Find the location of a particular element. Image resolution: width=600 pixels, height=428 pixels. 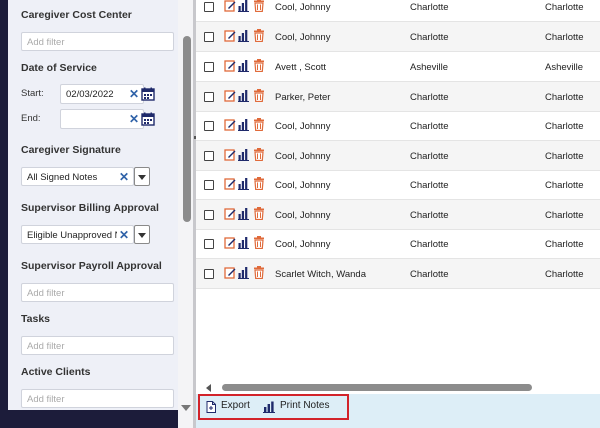

client-name-cell: Avett , Scott is located at coordinates (301, 67).